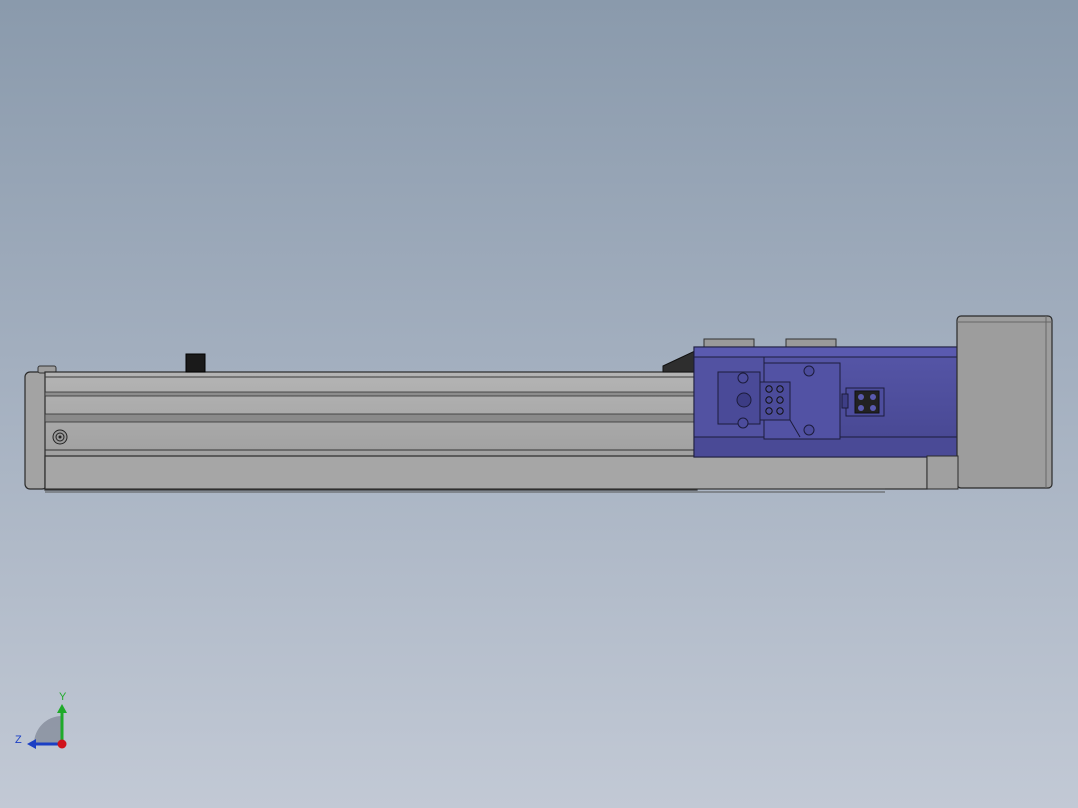 This screenshot has height=808, width=1078. Describe the element at coordinates (775, 401) in the screenshot. I see `connector-plug` at that location.